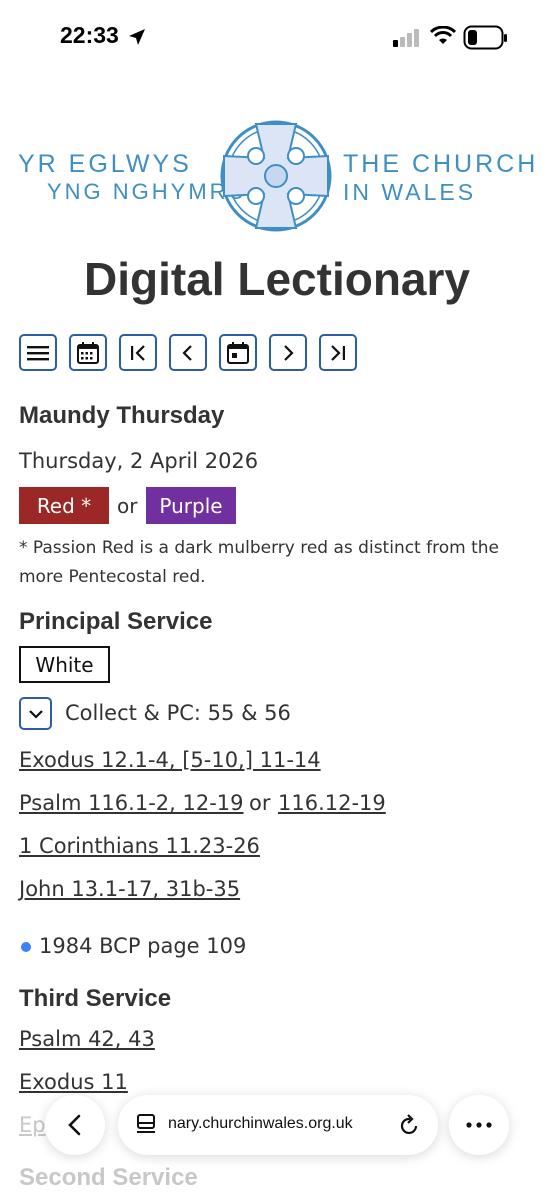  Describe the element at coordinates (143, 946) in the screenshot. I see `bcp-page-text: 1984 BCP page 109` at that location.